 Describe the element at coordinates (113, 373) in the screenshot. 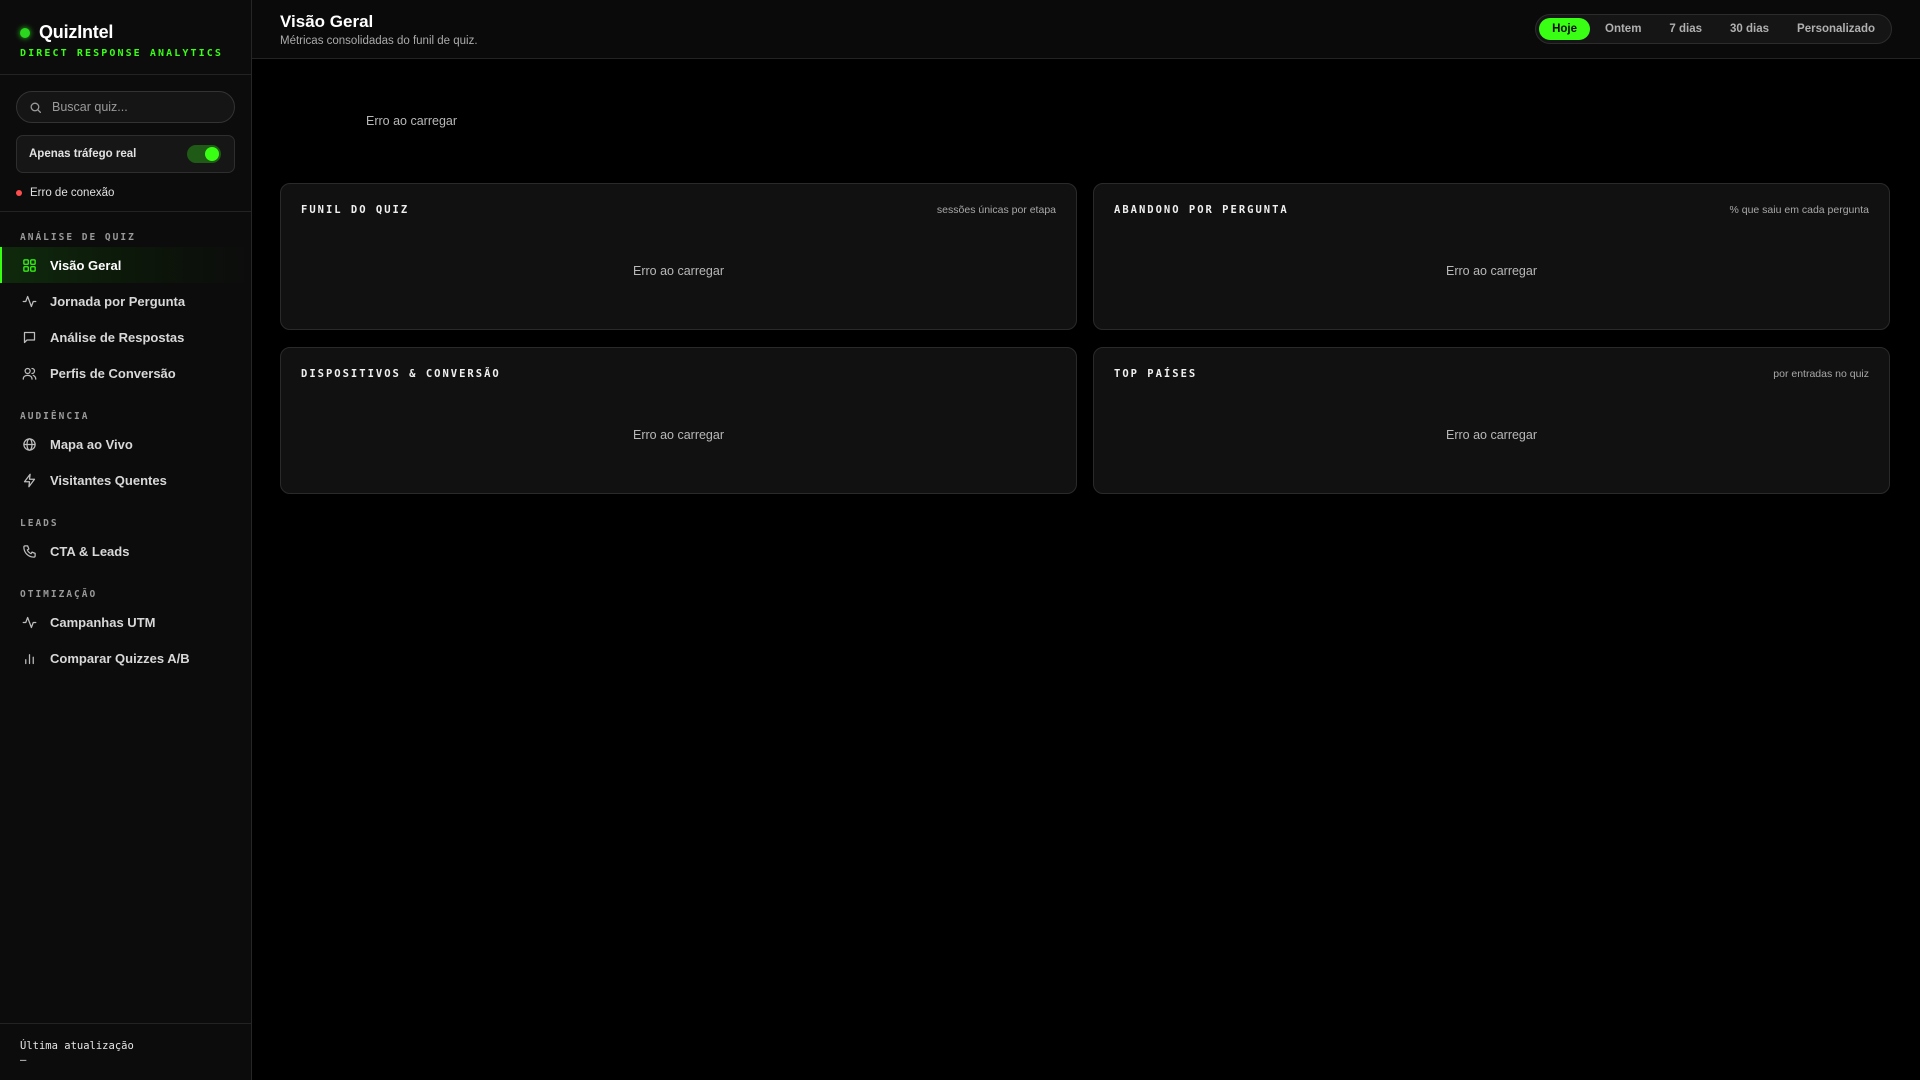

I see `sidebar-item-label: Perfis de Conversão` at that location.